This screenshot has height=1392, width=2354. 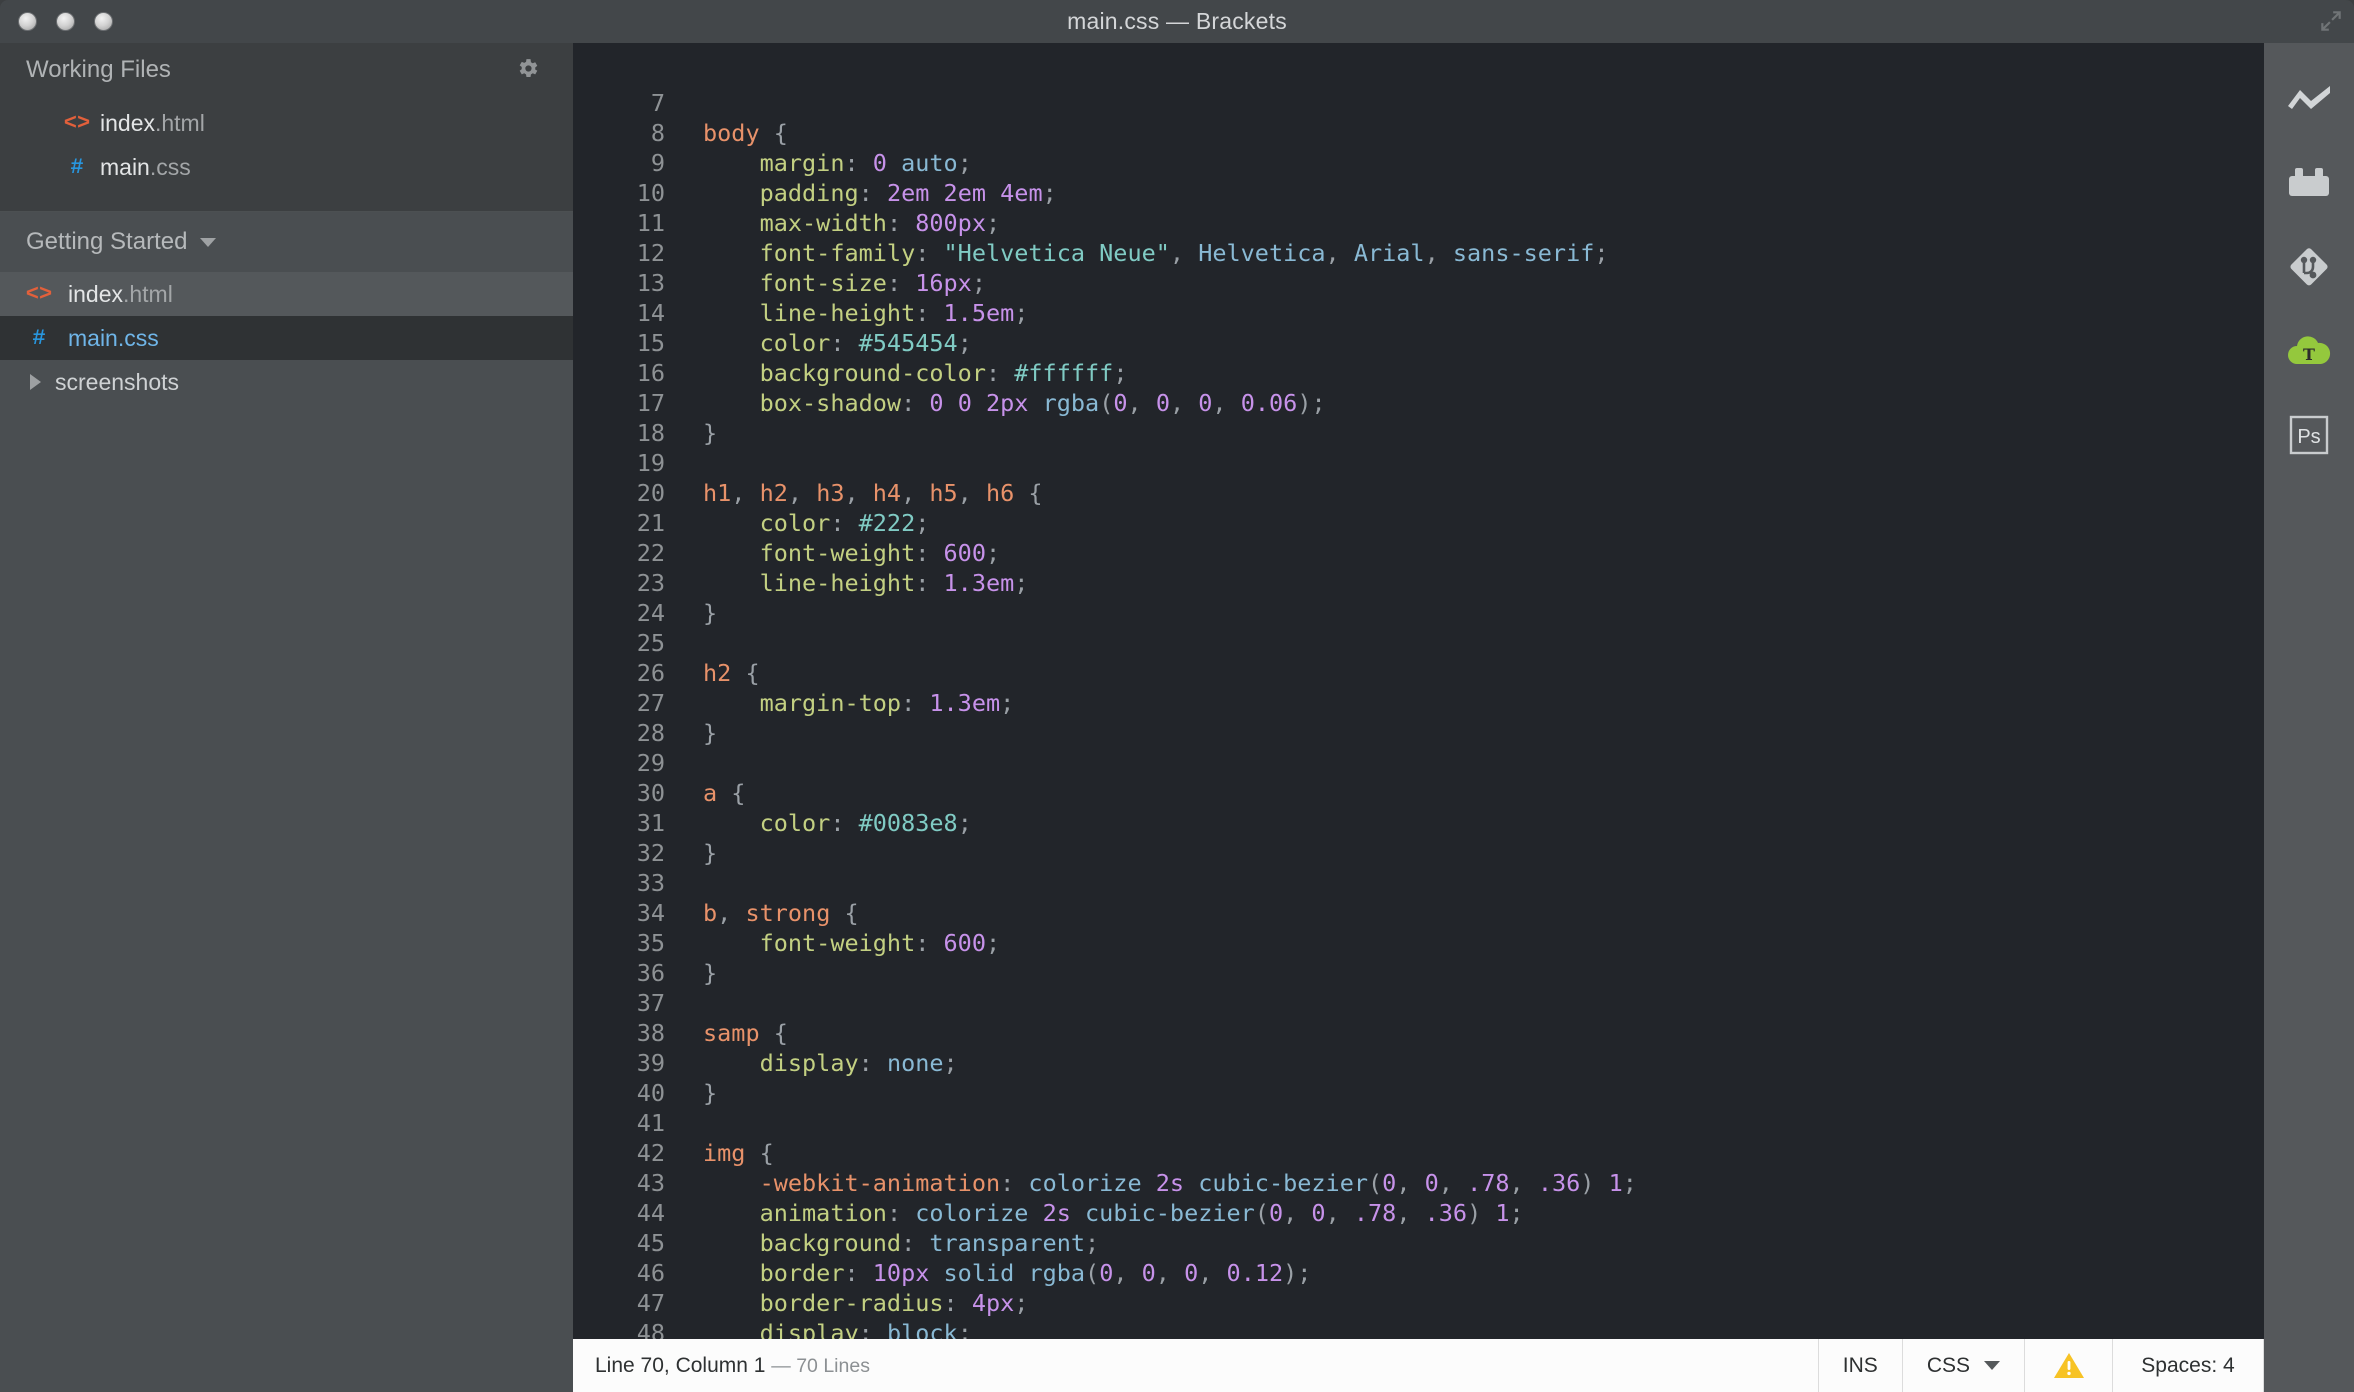 I want to click on code-line: 45 background: transparent;, so click(x=1418, y=1243).